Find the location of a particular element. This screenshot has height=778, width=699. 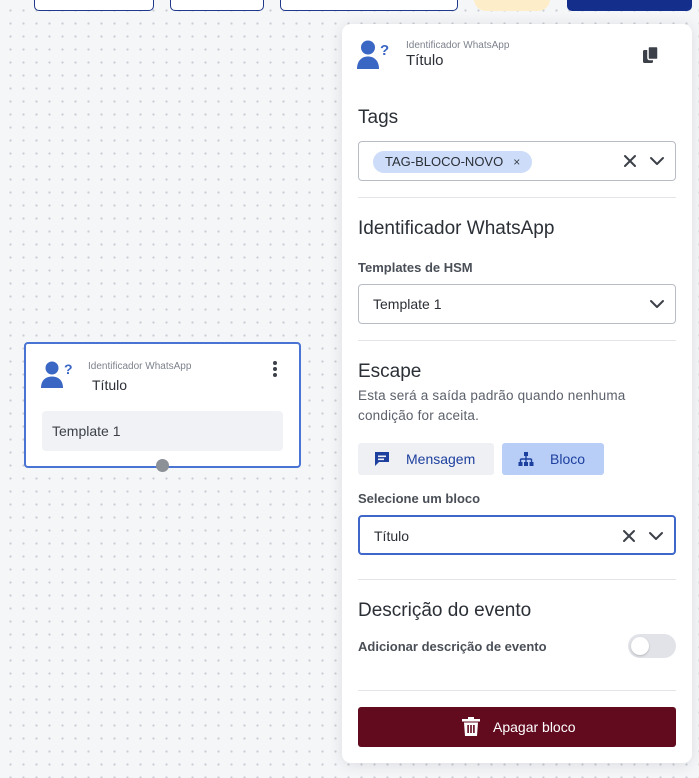

tag-chip-remove: × is located at coordinates (516, 162).